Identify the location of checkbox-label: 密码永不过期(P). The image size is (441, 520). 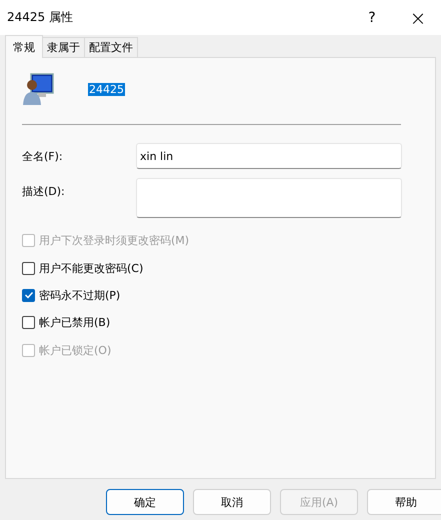
(79, 295).